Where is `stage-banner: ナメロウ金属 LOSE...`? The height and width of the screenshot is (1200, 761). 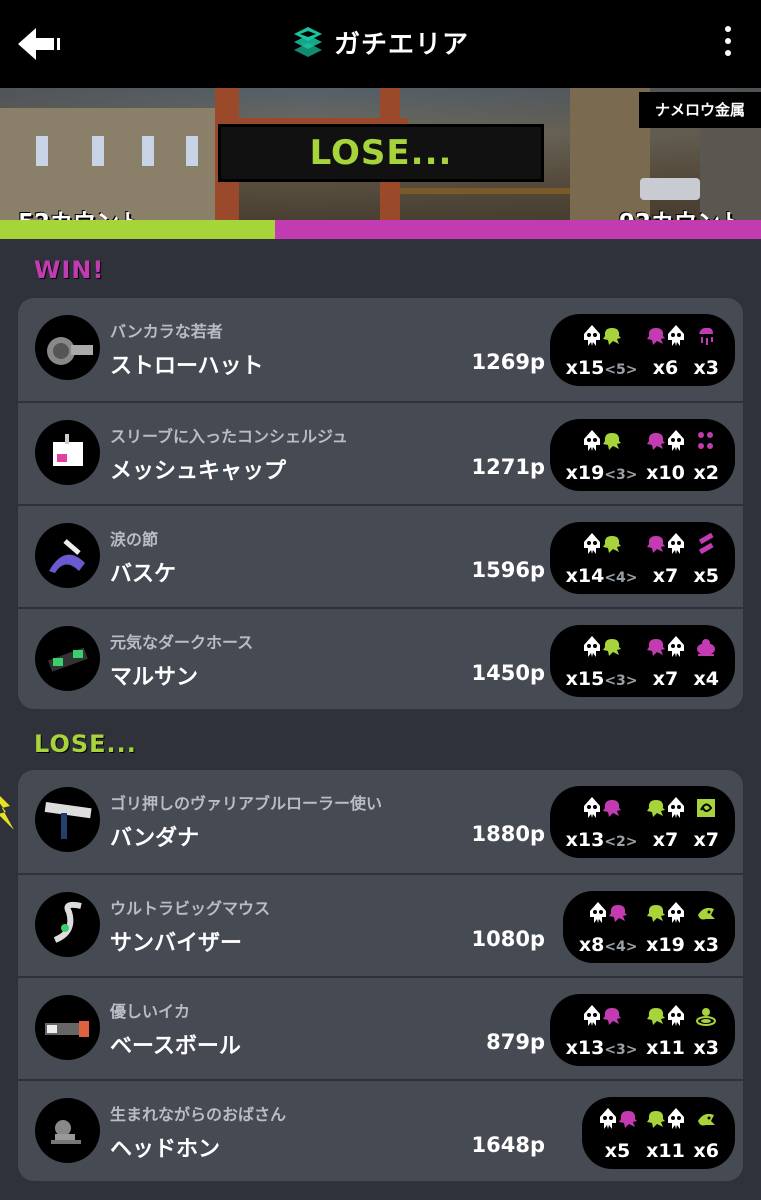
stage-banner: ナメロウ金属 LOSE... is located at coordinates (380, 154).